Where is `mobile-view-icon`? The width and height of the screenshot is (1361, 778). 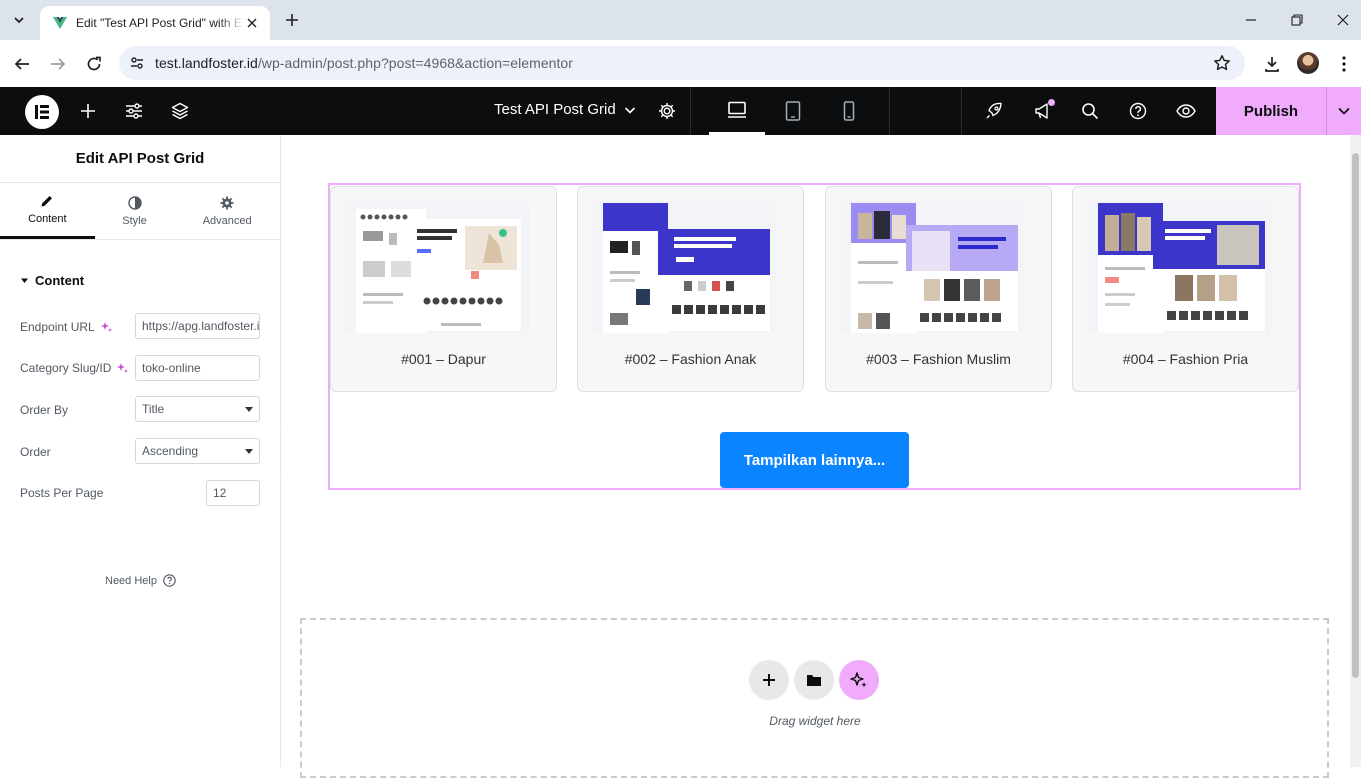
mobile-view-icon is located at coordinates (849, 111).